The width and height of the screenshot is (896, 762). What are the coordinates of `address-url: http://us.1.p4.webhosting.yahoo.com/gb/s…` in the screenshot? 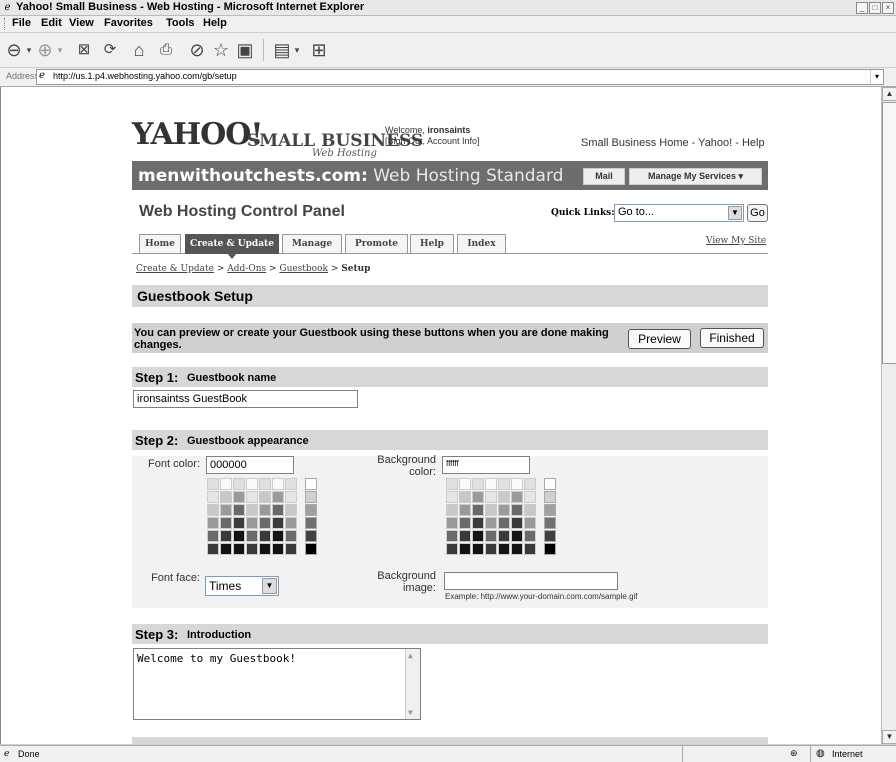 It's located at (145, 76).